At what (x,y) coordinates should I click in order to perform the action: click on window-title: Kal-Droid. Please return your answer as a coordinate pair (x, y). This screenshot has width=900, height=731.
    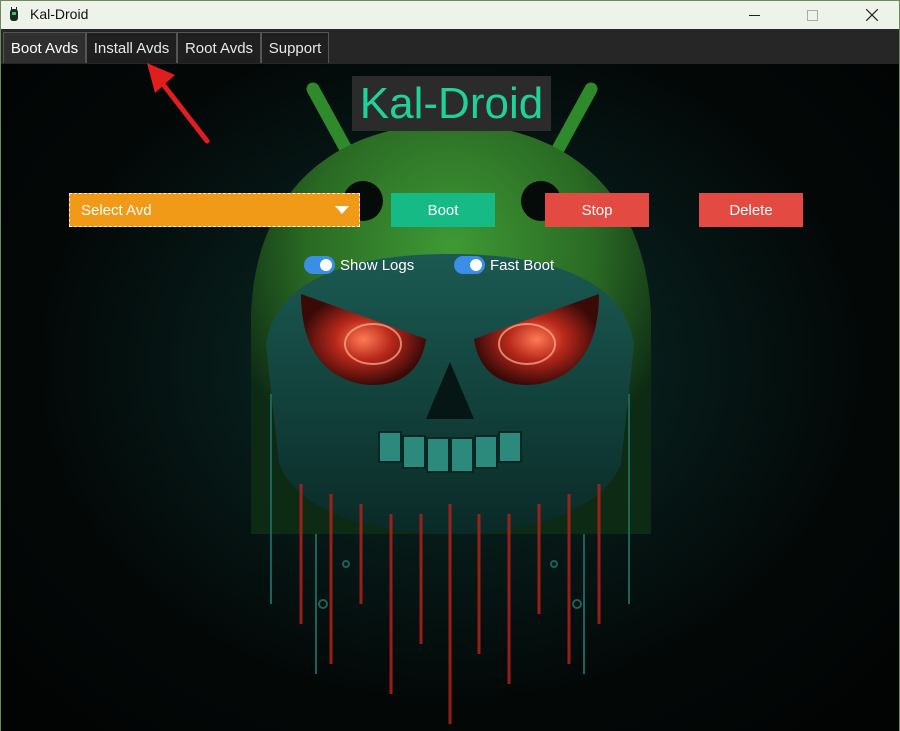
    Looking at the image, I should click on (59, 14).